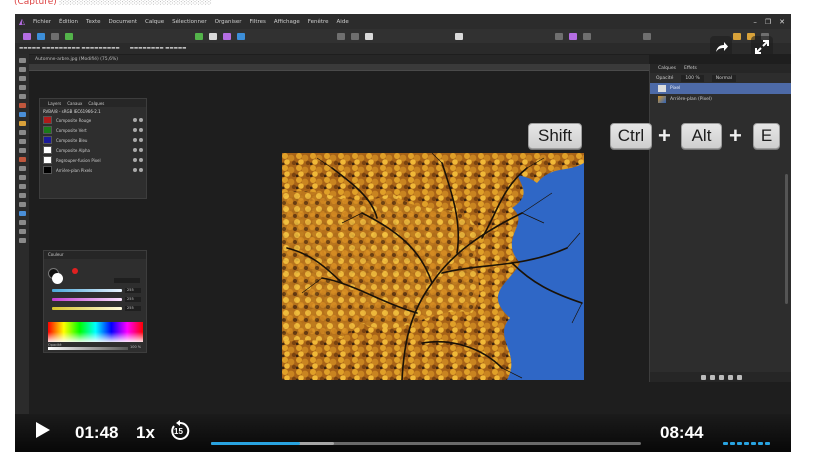  What do you see at coordinates (68, 22) in the screenshot?
I see `menu-item: Édition` at bounding box center [68, 22].